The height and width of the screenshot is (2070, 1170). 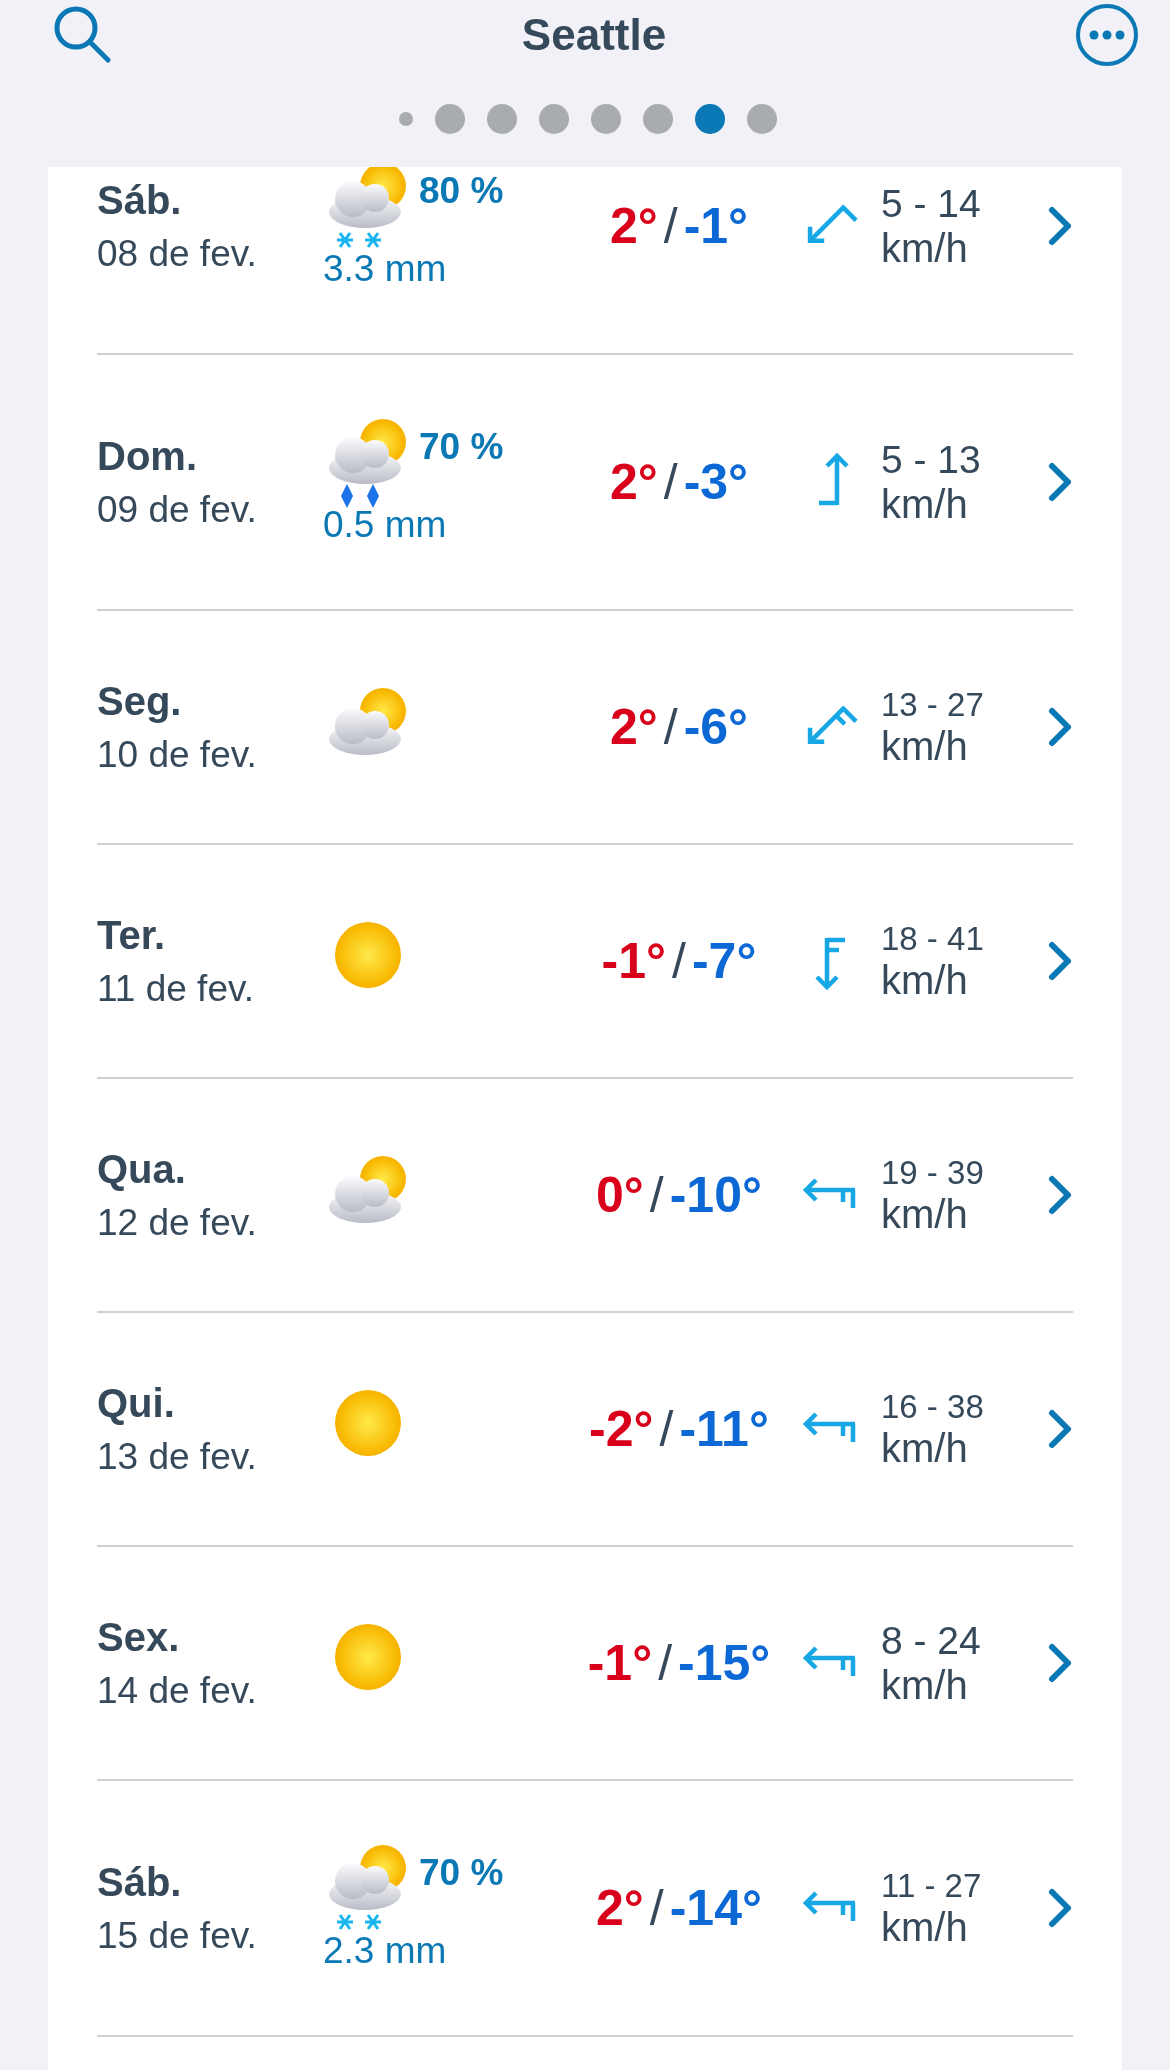 What do you see at coordinates (594, 35) in the screenshot?
I see `city-title: Seattle` at bounding box center [594, 35].